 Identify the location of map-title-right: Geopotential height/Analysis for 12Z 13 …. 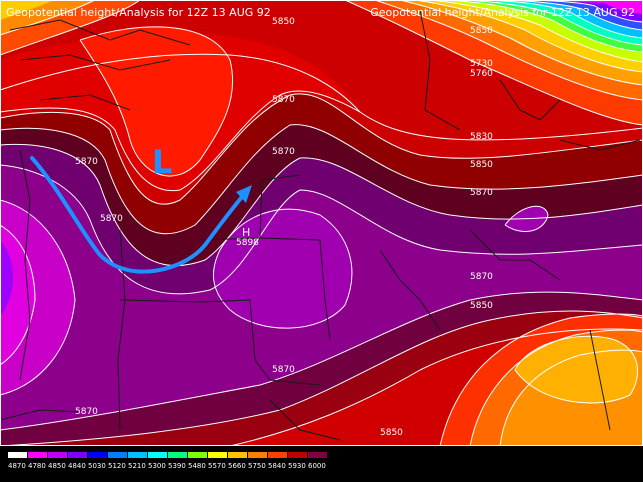
(502, 12).